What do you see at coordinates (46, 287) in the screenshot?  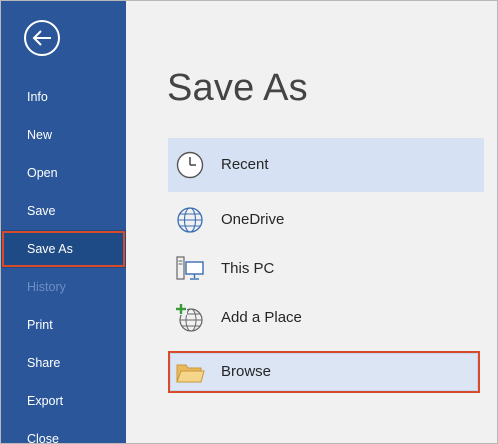 I see `nav-history: History` at bounding box center [46, 287].